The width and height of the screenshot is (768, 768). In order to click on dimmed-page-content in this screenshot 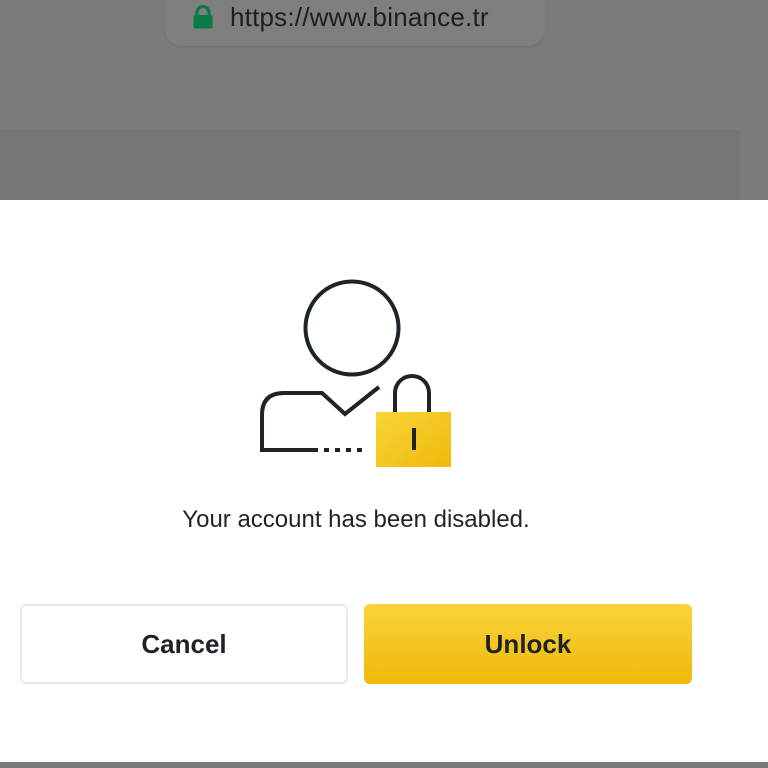, I will do `click(370, 165)`.